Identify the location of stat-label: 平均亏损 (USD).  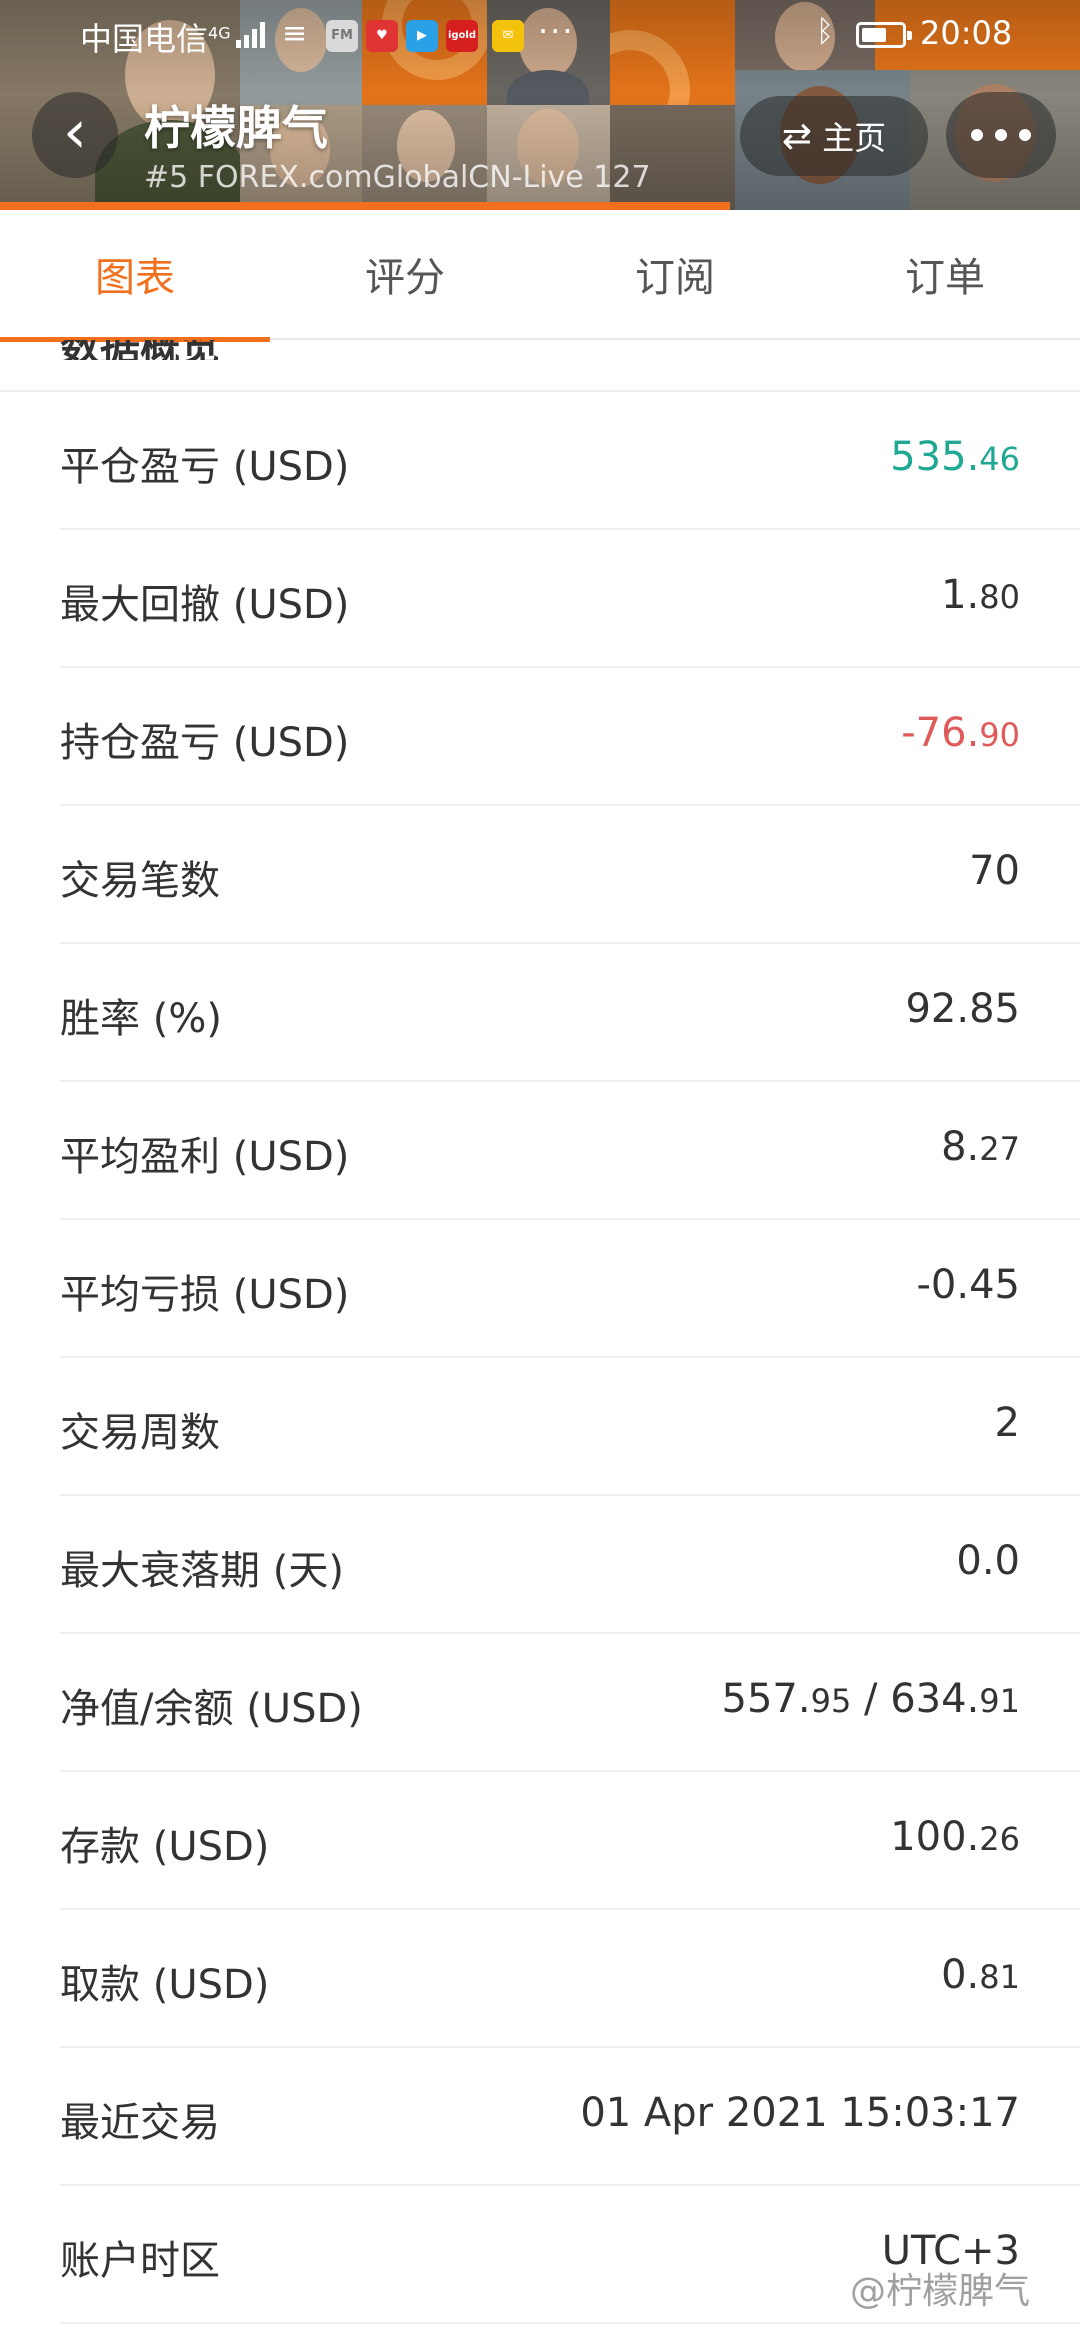
(205, 1295).